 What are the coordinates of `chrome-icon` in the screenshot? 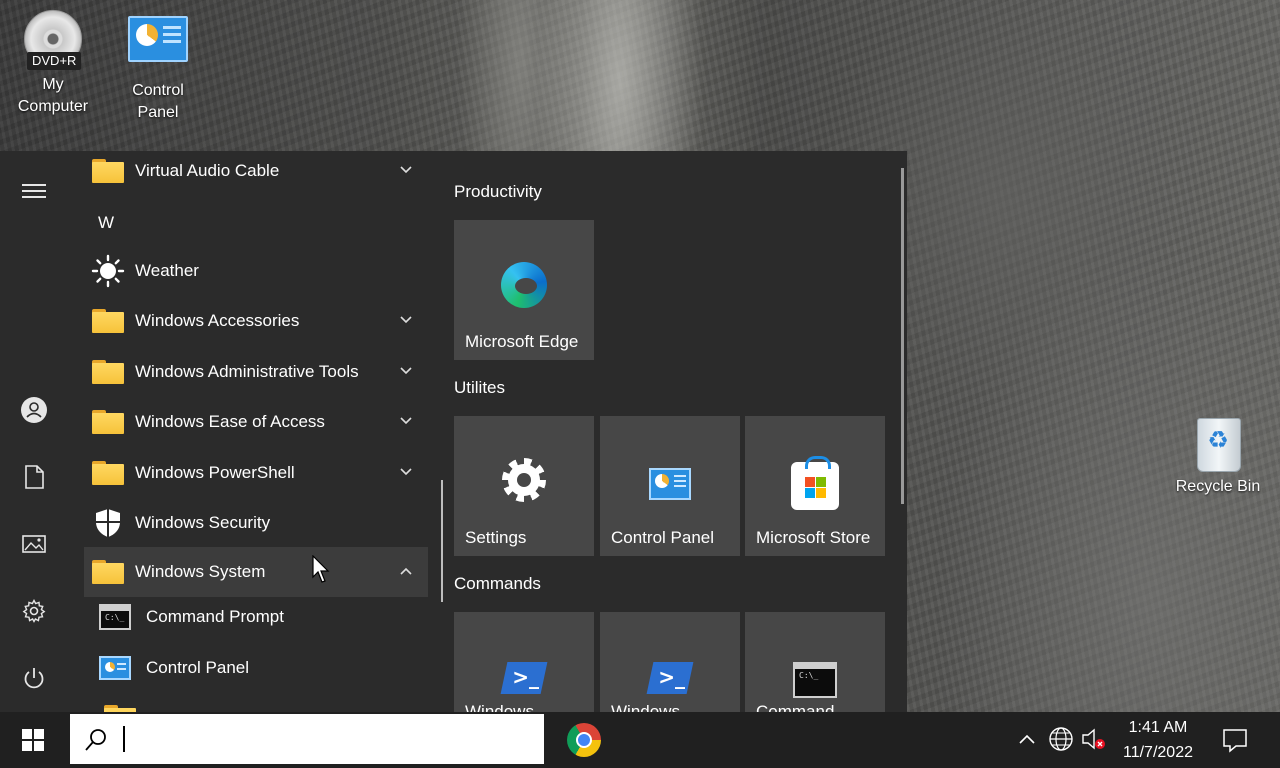 It's located at (584, 740).